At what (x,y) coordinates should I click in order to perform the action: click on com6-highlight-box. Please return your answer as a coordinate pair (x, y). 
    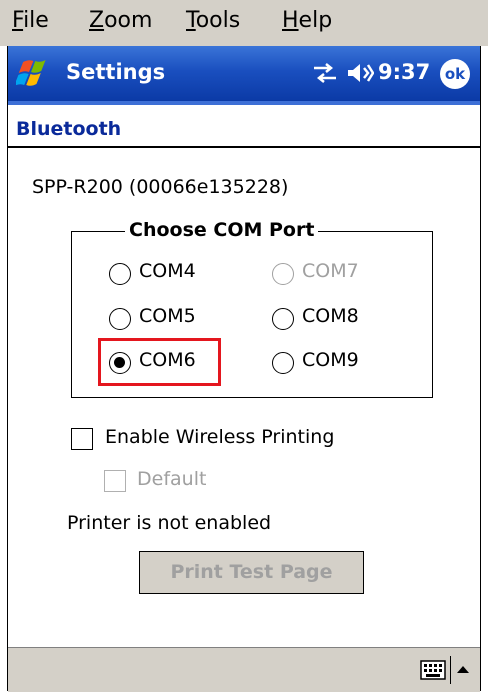
    Looking at the image, I should click on (159, 362).